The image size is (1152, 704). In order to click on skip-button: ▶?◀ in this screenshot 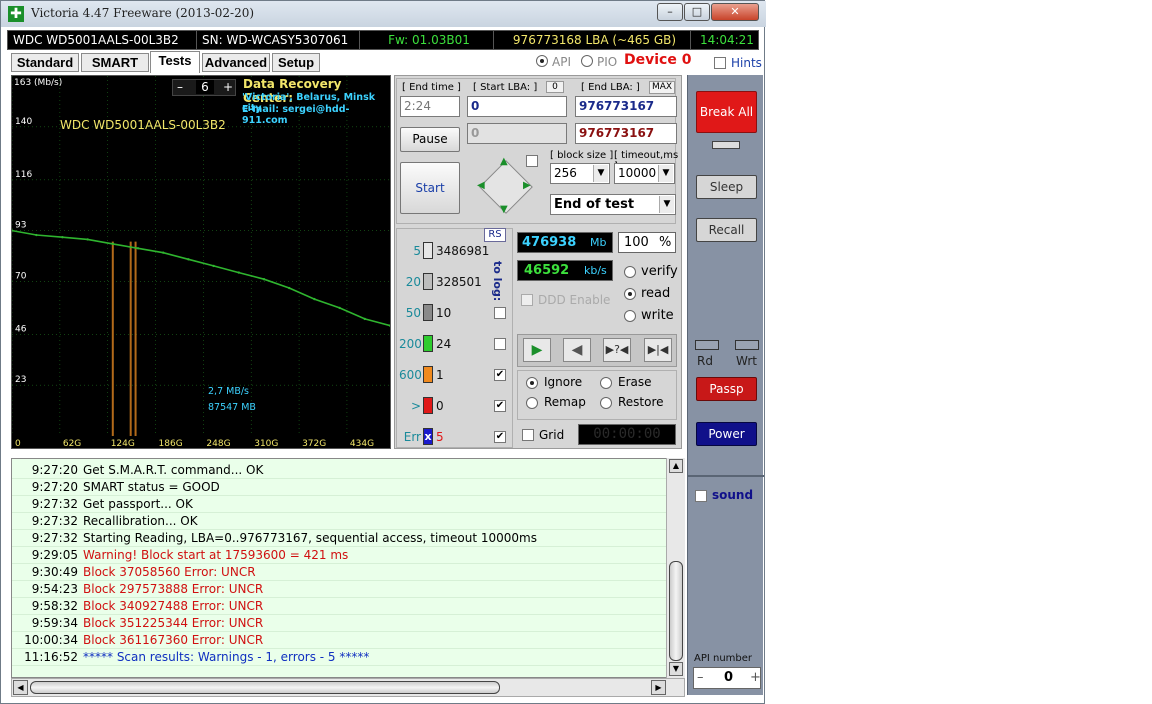, I will do `click(617, 350)`.